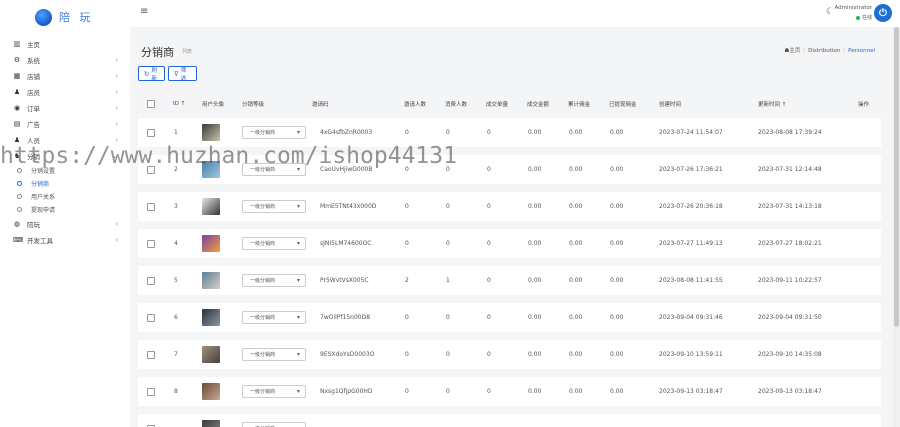 Image resolution: width=900 pixels, height=427 pixels. What do you see at coordinates (824, 51) in the screenshot?
I see `breadcrumb-mid: Distribution` at bounding box center [824, 51].